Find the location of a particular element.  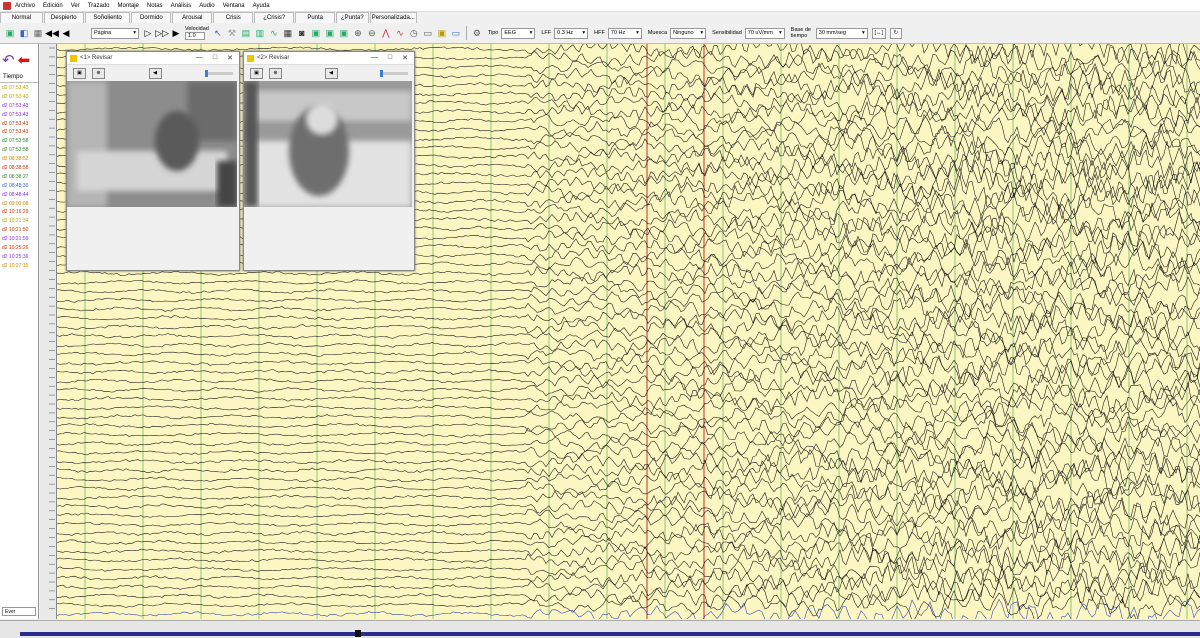

event-list-item: d2 08:38:58 is located at coordinates (19, 168).